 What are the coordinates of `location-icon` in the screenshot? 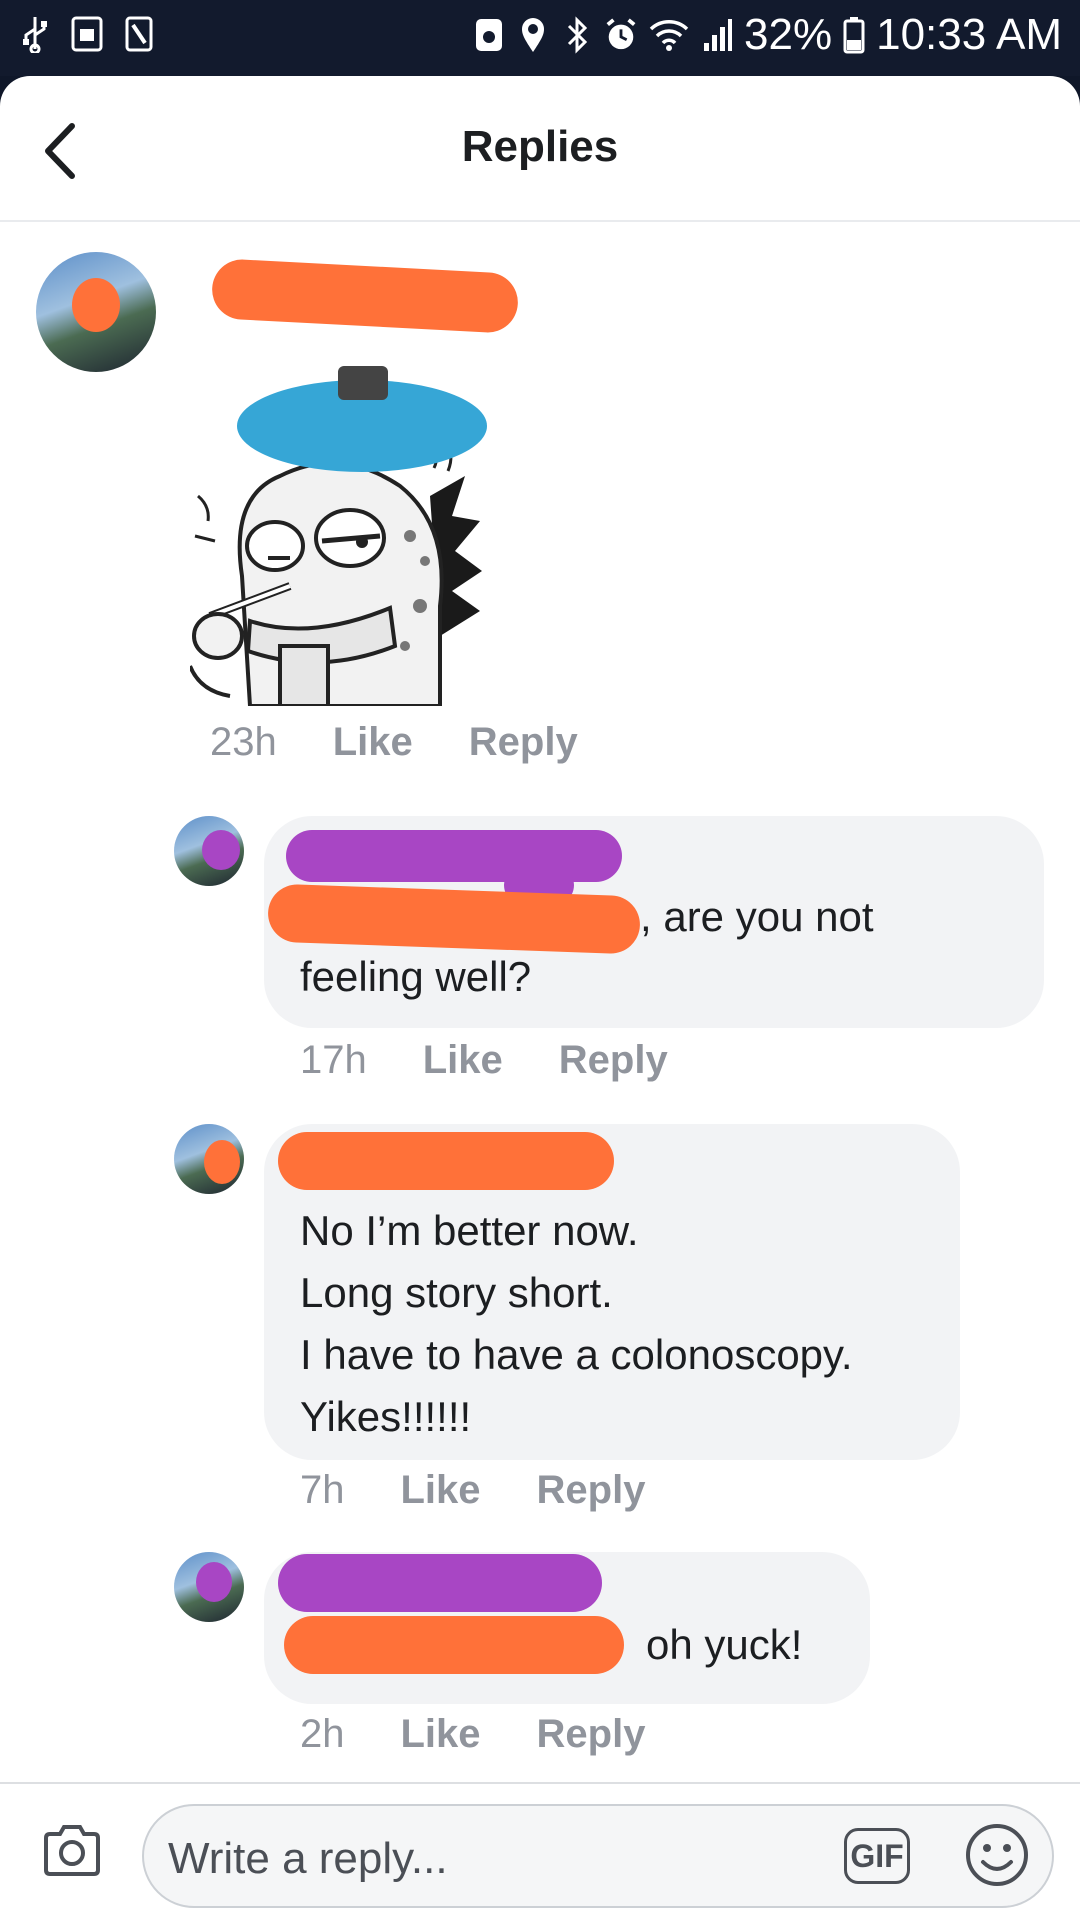 It's located at (533, 35).